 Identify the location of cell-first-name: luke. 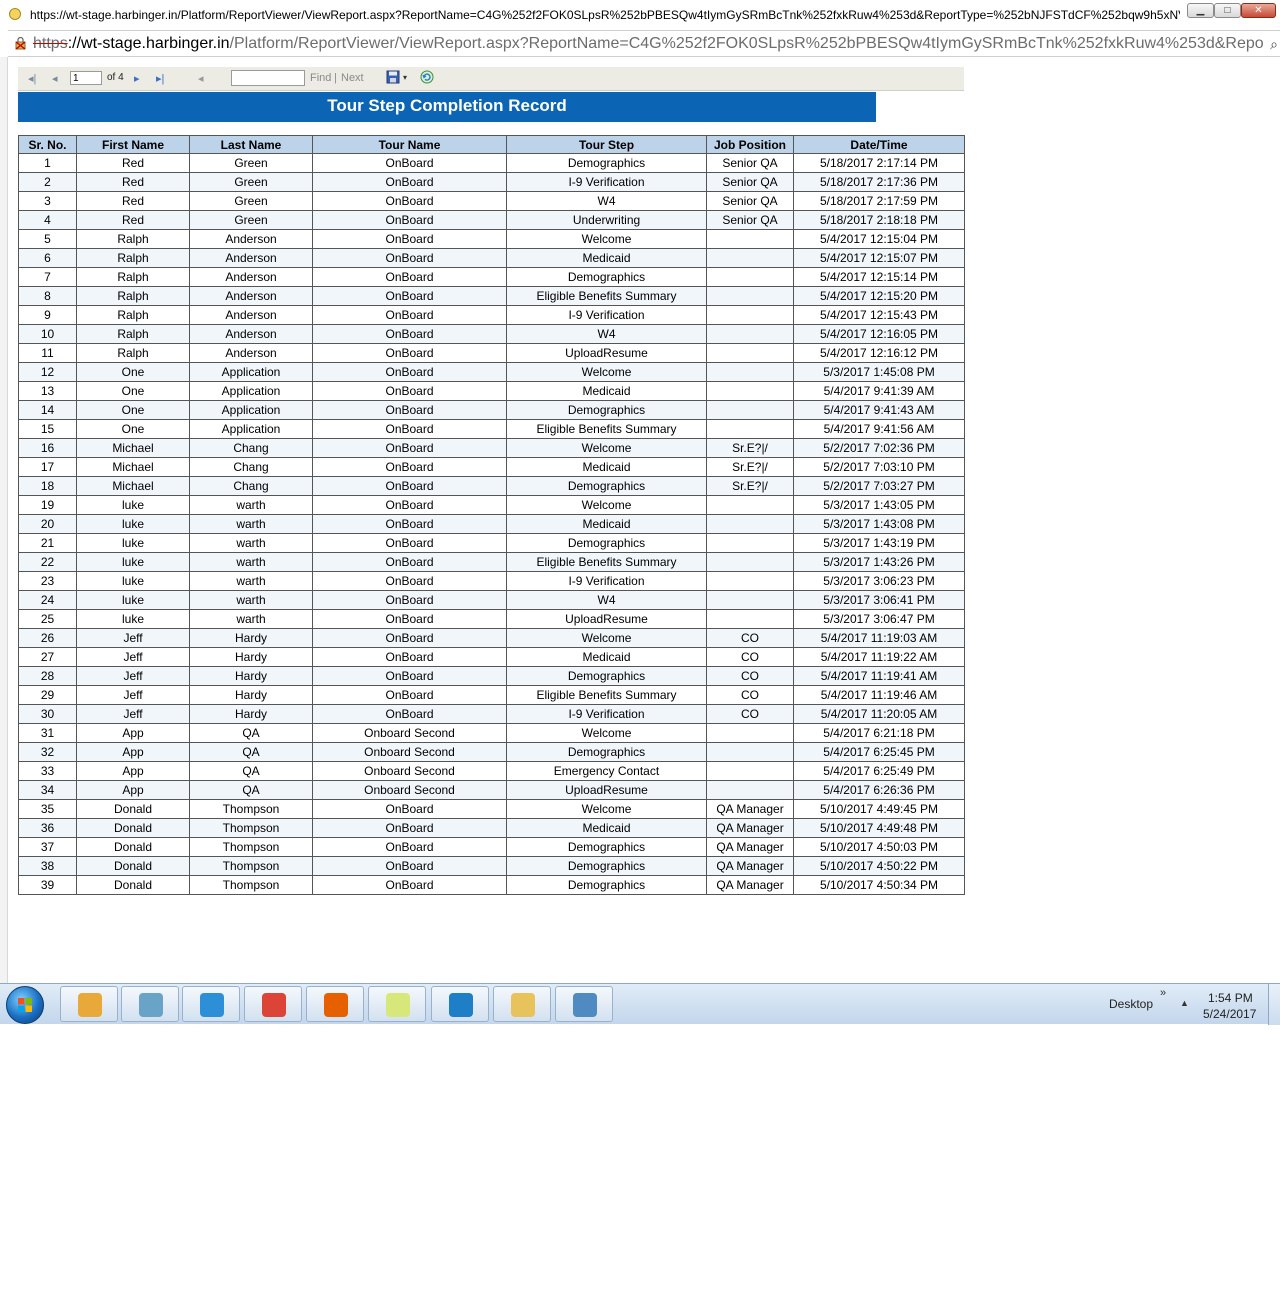
(133, 619).